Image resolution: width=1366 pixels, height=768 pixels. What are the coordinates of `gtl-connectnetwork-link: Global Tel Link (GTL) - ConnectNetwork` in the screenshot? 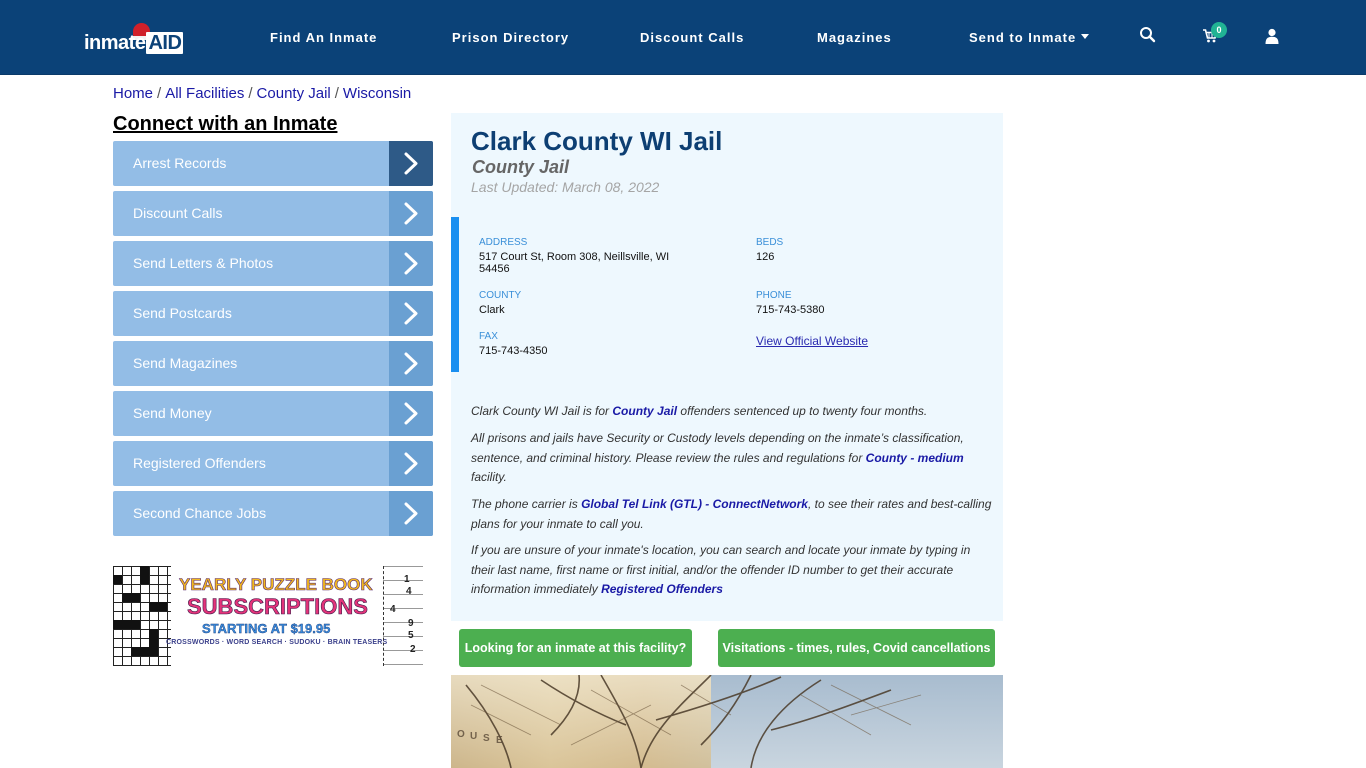 It's located at (694, 504).